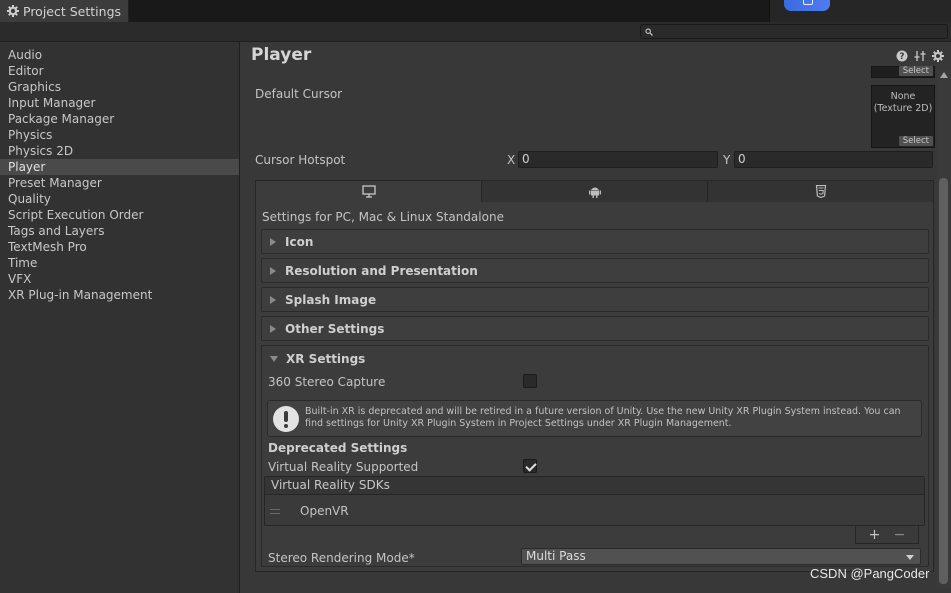  Describe the element at coordinates (286, 419) in the screenshot. I see `warning-icon` at that location.